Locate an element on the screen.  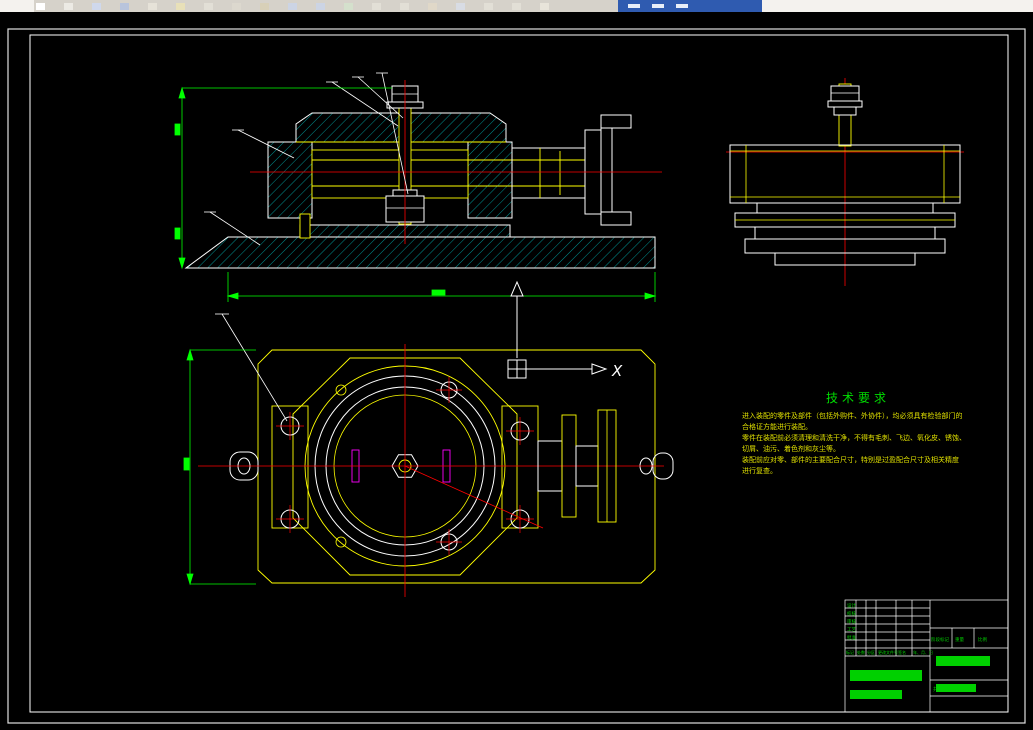
svg-text: 比例 is located at coordinates (982, 639).